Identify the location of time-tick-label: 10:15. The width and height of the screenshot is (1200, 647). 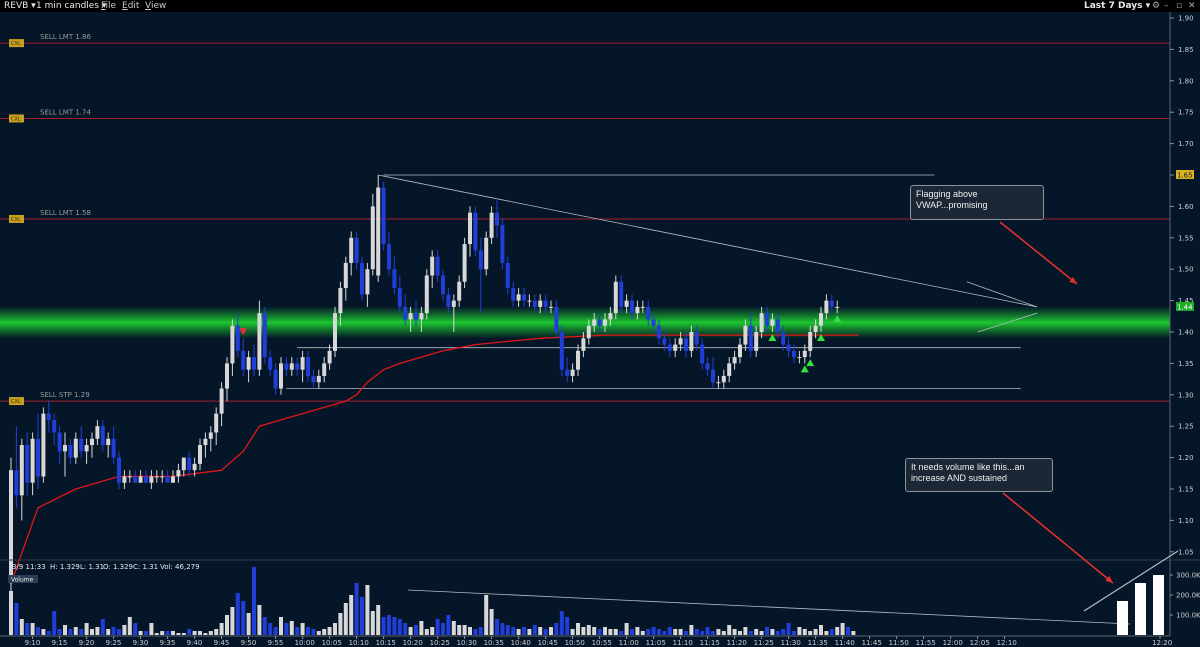
(386, 643).